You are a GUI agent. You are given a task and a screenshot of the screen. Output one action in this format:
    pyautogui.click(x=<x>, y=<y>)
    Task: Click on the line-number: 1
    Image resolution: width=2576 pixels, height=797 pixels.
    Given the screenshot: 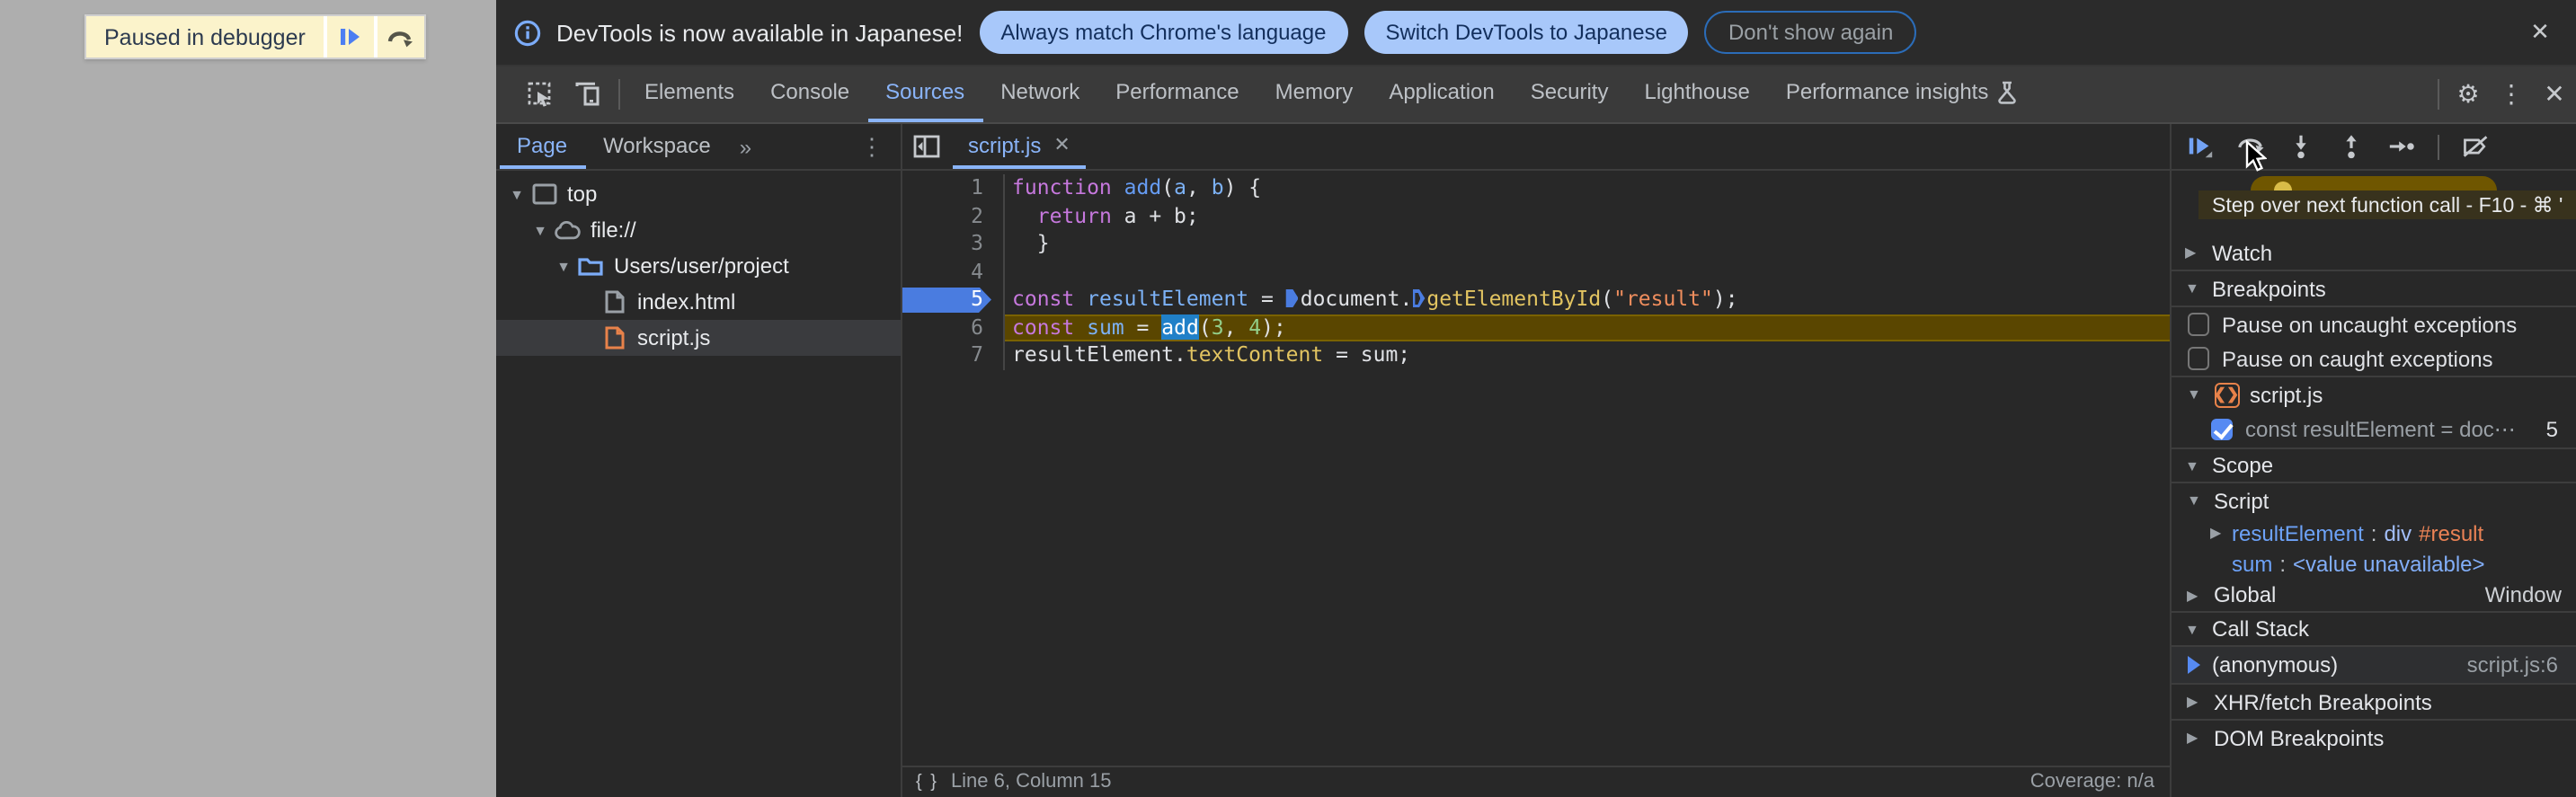 What is the action you would take?
    pyautogui.click(x=953, y=188)
    